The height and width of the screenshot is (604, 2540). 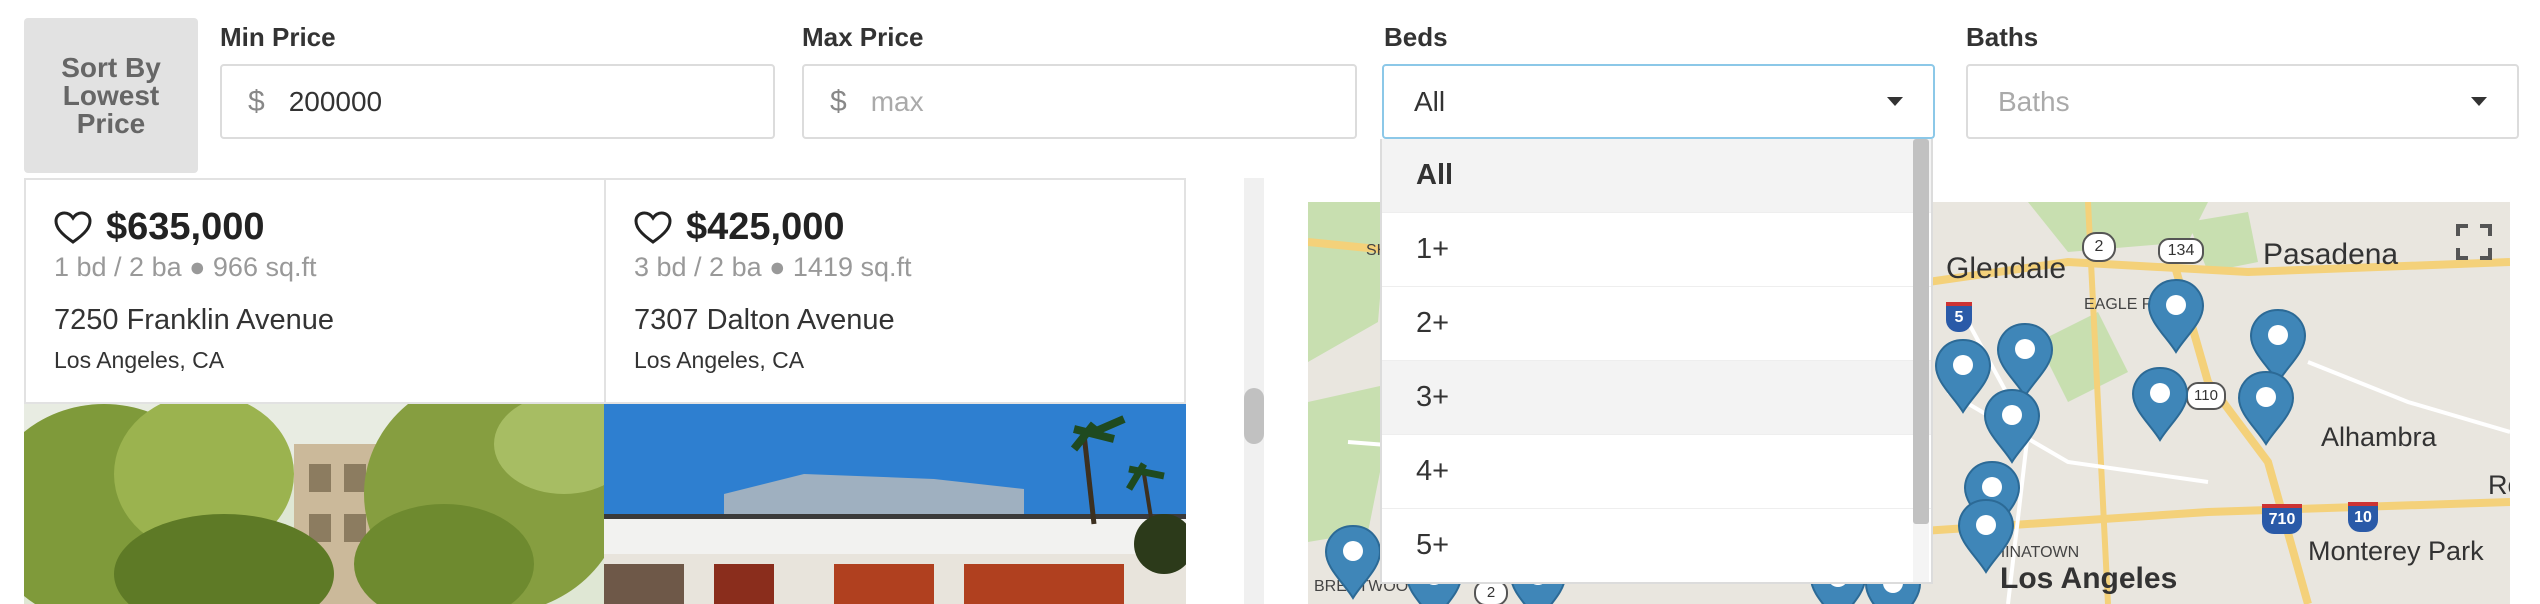 I want to click on house-photo-modern, so click(x=895, y=504).